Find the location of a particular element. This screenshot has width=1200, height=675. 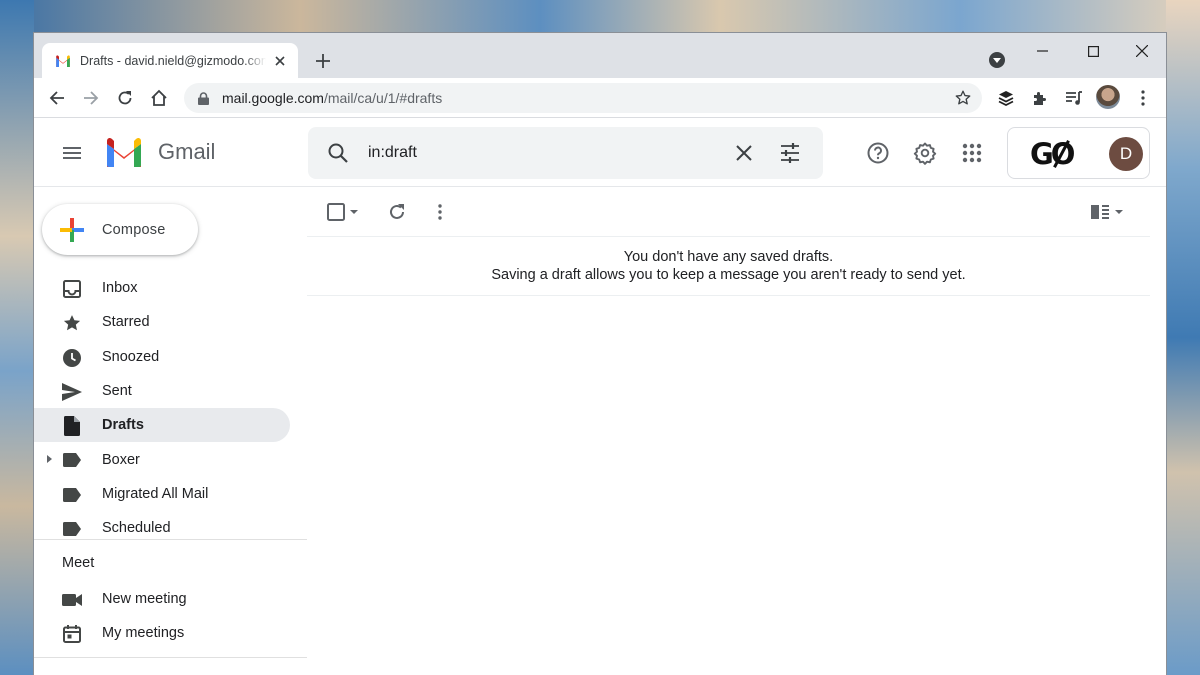

title-bar: Drafts - david.nield@gizmodo.com is located at coordinates (600, 55).